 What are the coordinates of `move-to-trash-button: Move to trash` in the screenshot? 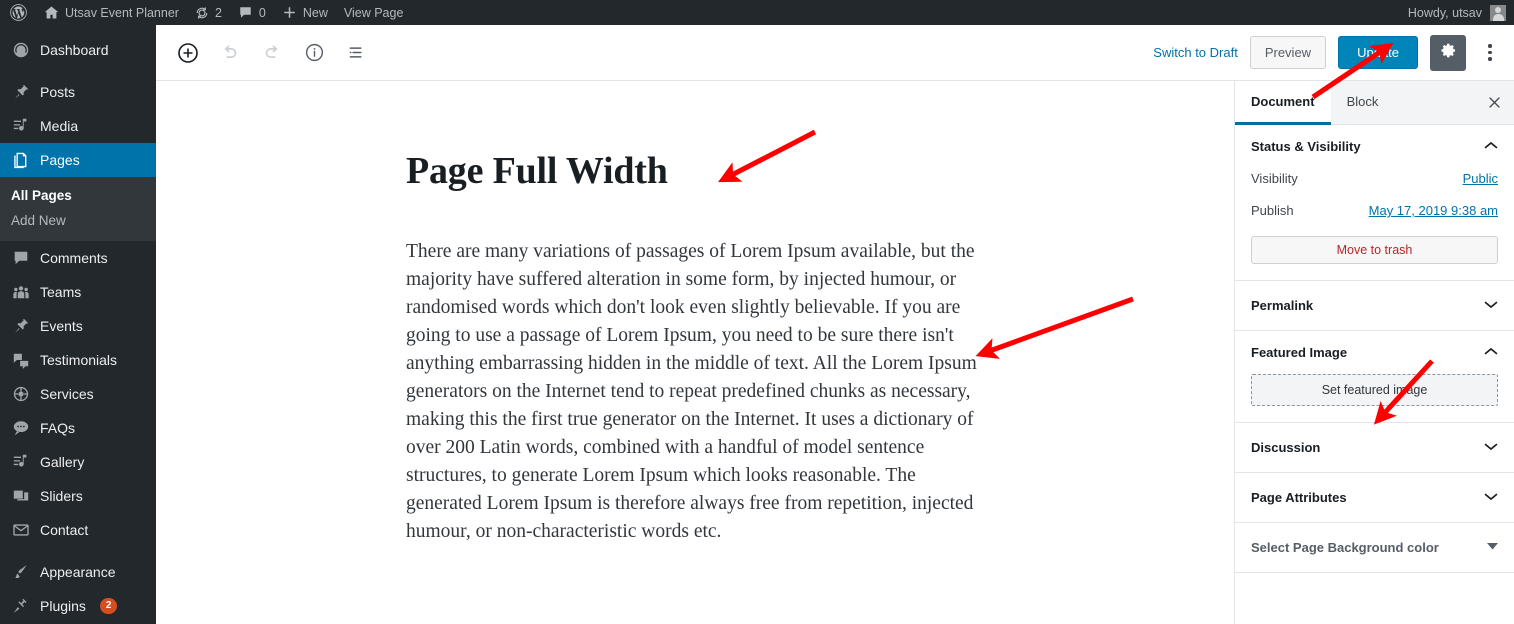 It's located at (1374, 250).